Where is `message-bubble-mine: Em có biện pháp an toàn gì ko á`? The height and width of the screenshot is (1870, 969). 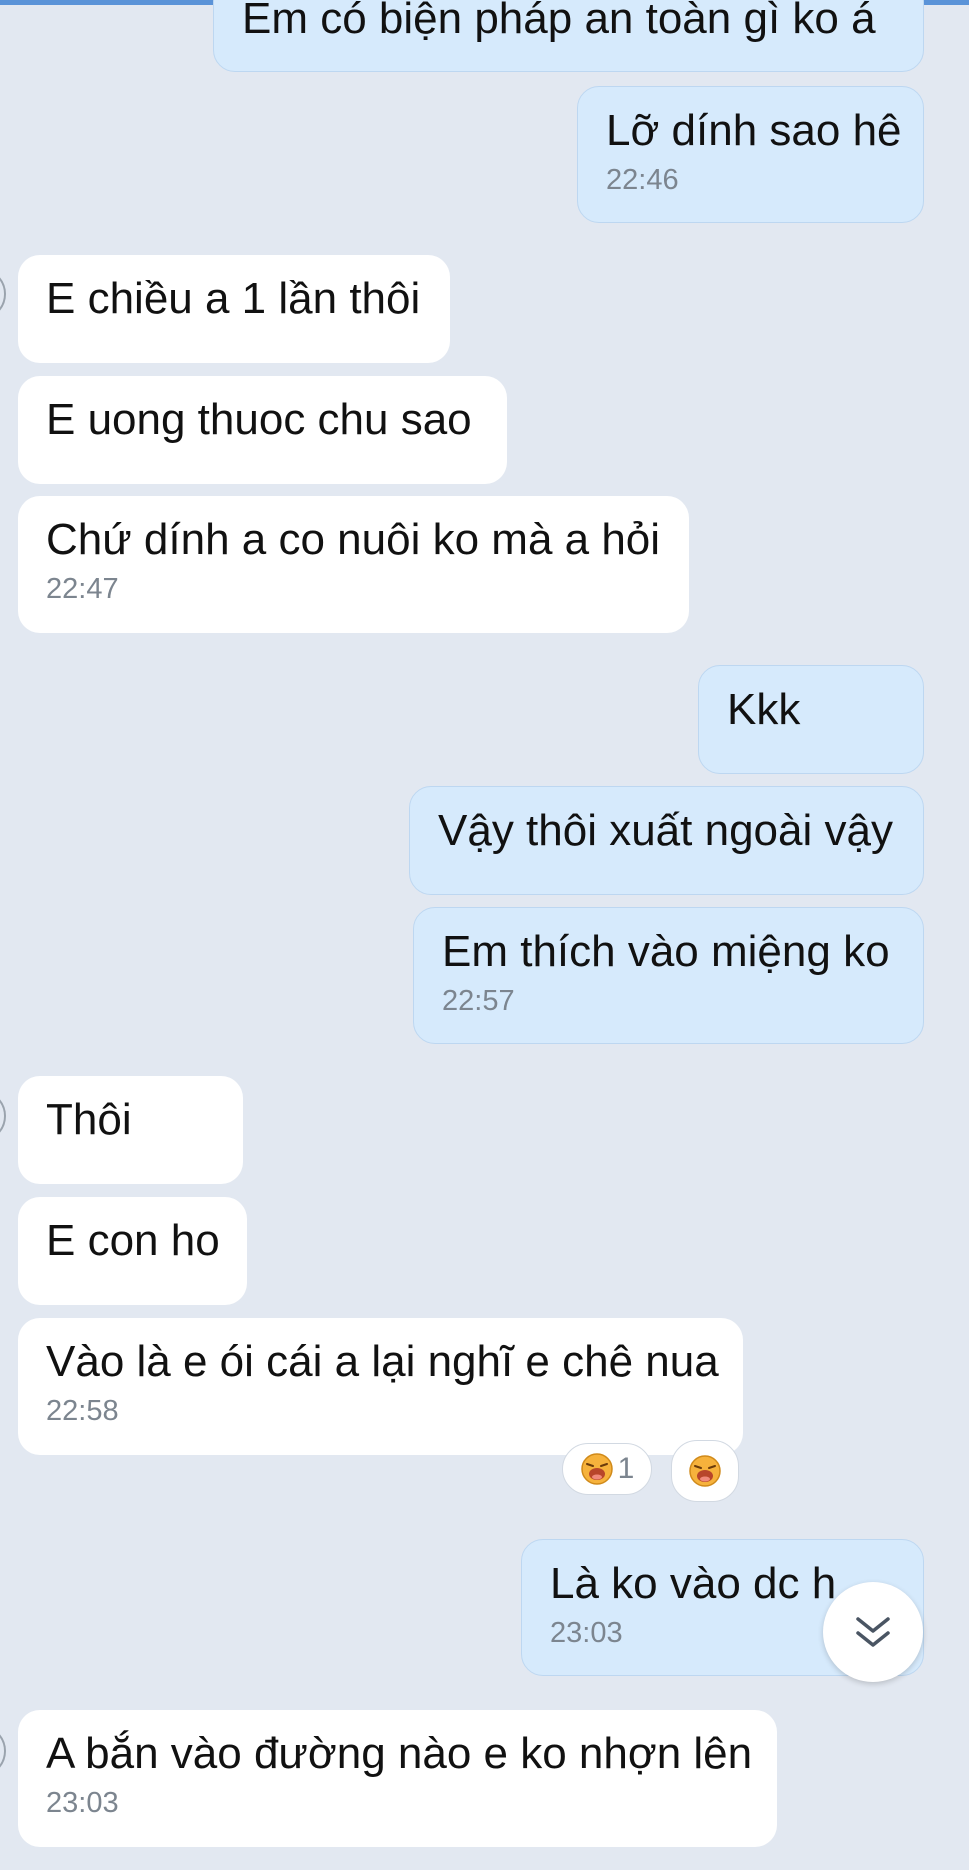
message-bubble-mine: Em có biện pháp an toàn gì ko á is located at coordinates (568, 36).